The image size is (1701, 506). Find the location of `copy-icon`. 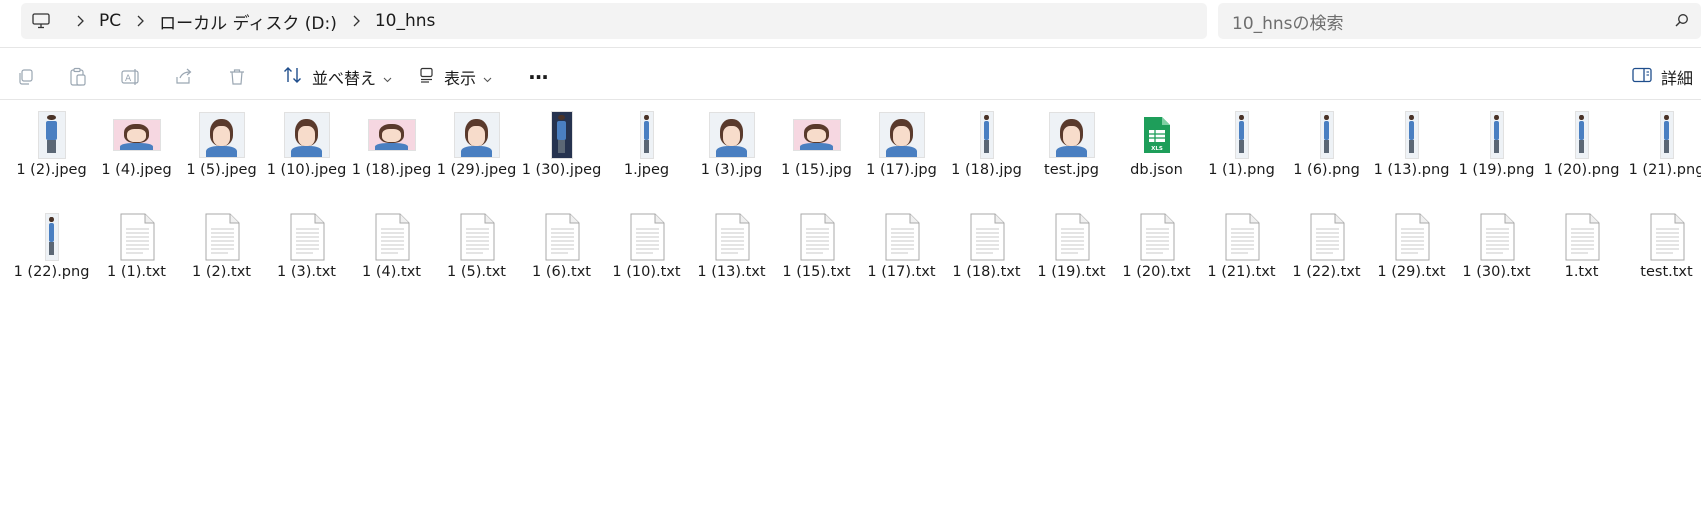

copy-icon is located at coordinates (26, 77).